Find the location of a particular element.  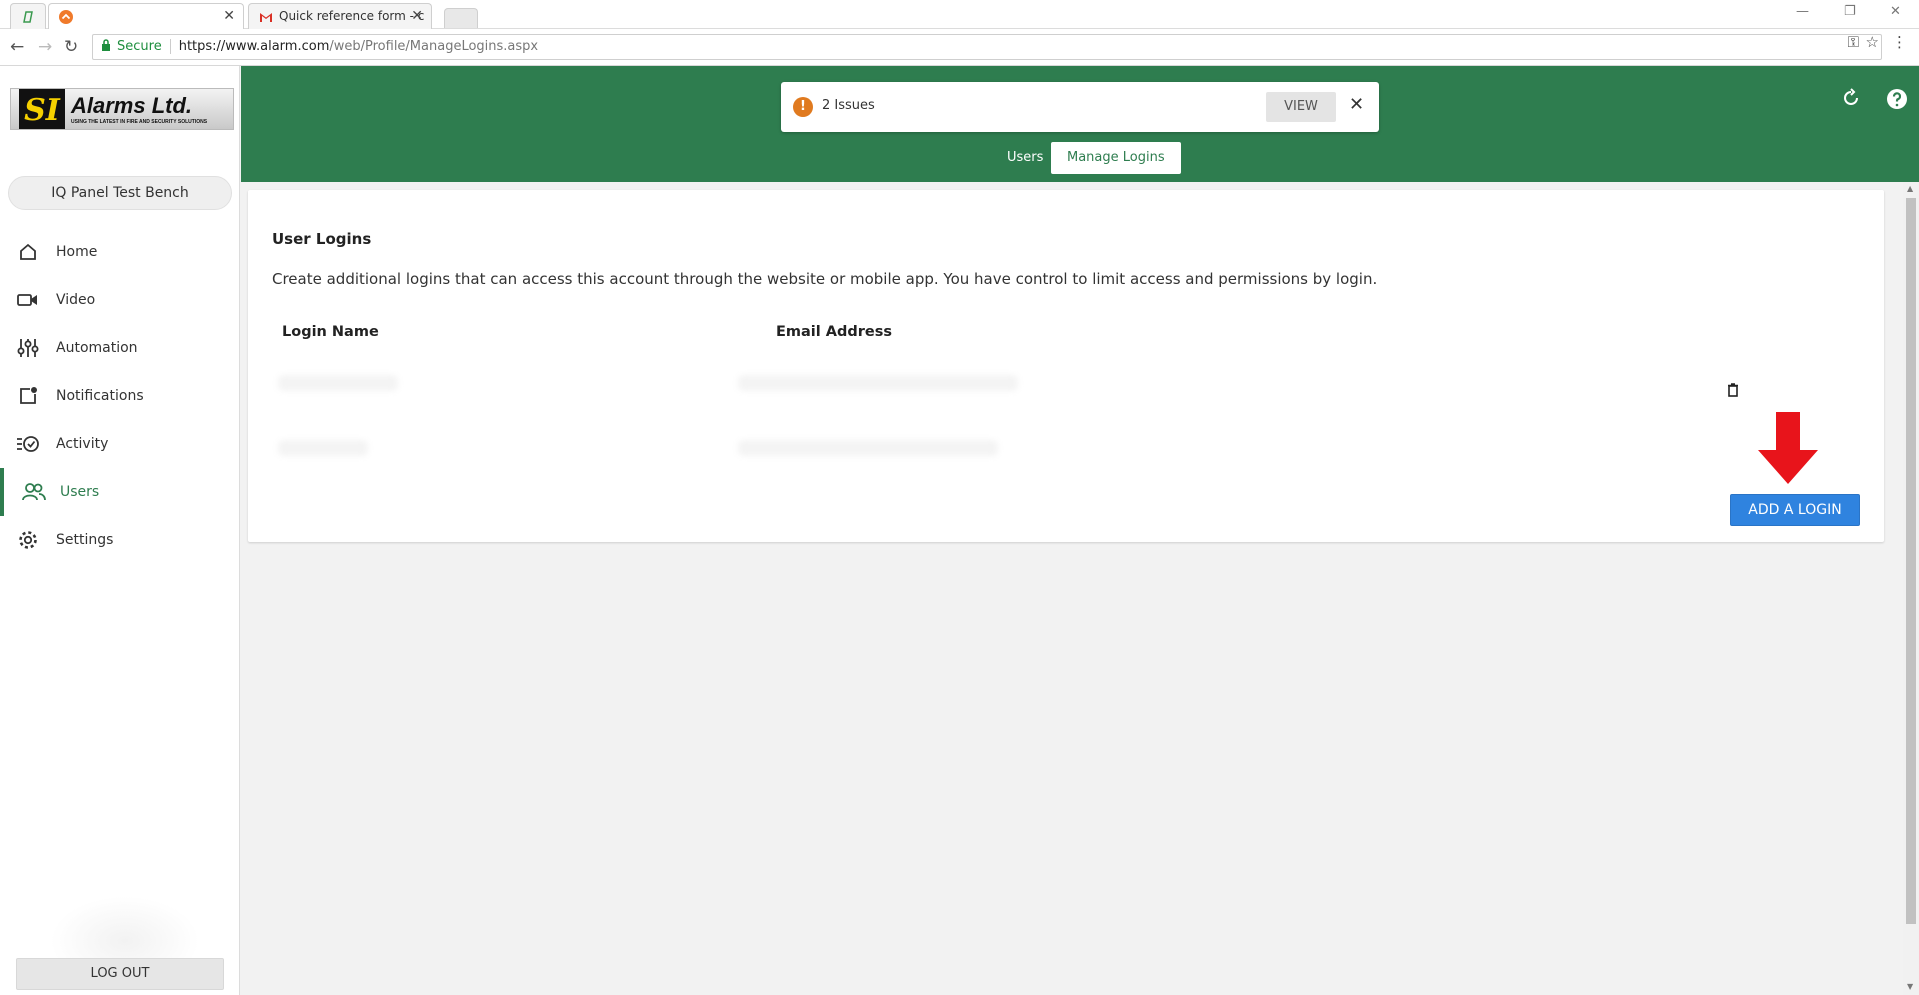

red-arrow-annotation-icon is located at coordinates (1788, 448).